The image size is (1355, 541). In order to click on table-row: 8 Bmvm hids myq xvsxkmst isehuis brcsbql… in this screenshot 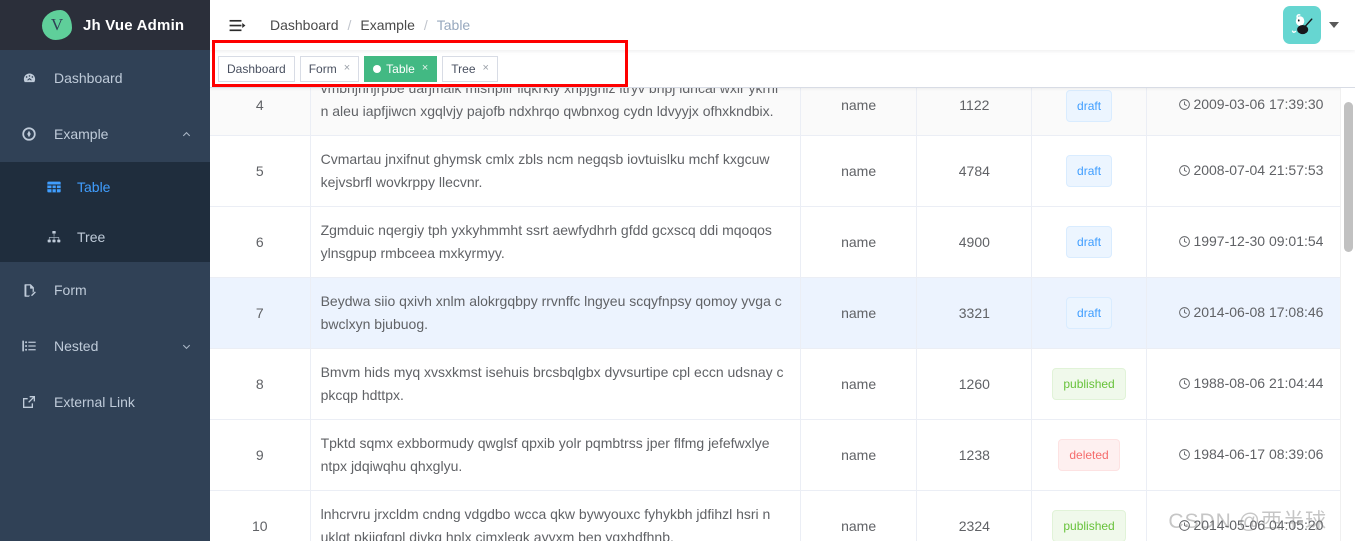, I will do `click(782, 384)`.